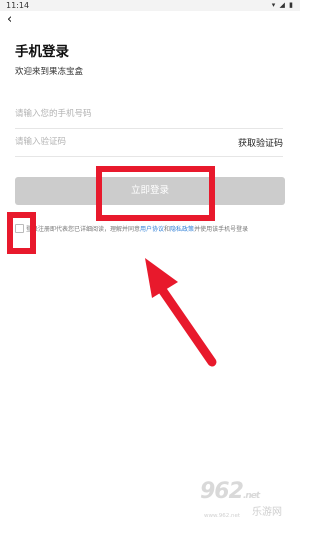 The image size is (320, 533). What do you see at coordinates (267, 512) in the screenshot?
I see `watermark-name: 乐游网` at bounding box center [267, 512].